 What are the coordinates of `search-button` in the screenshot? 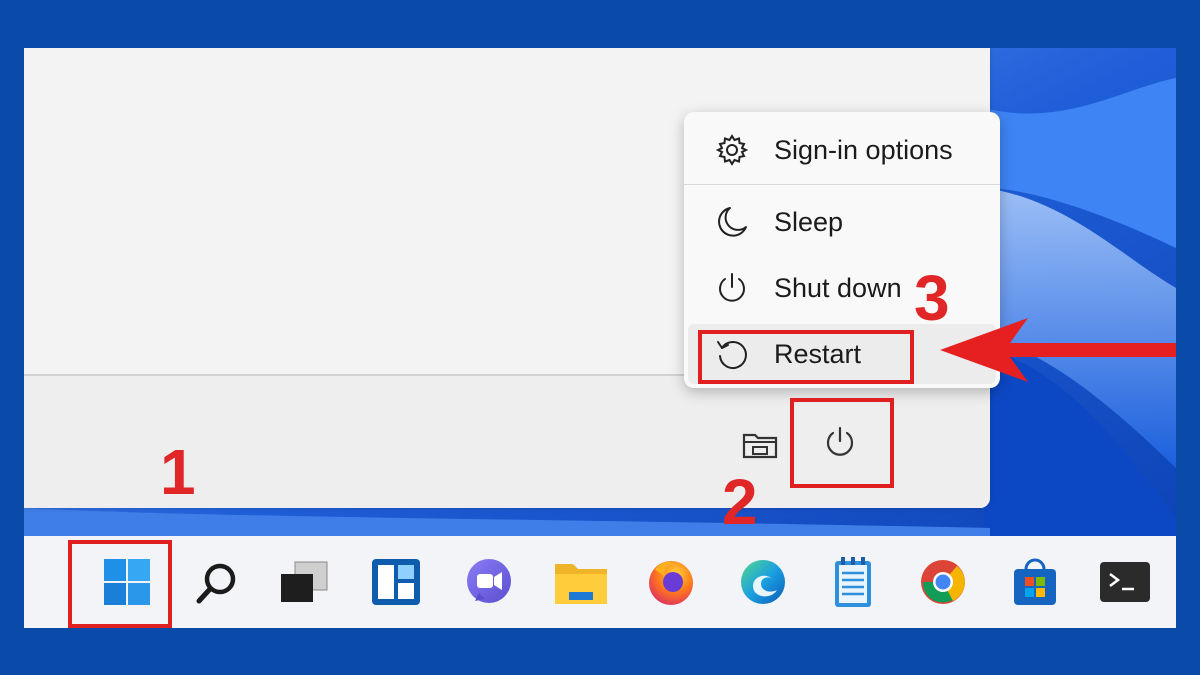 It's located at (217, 582).